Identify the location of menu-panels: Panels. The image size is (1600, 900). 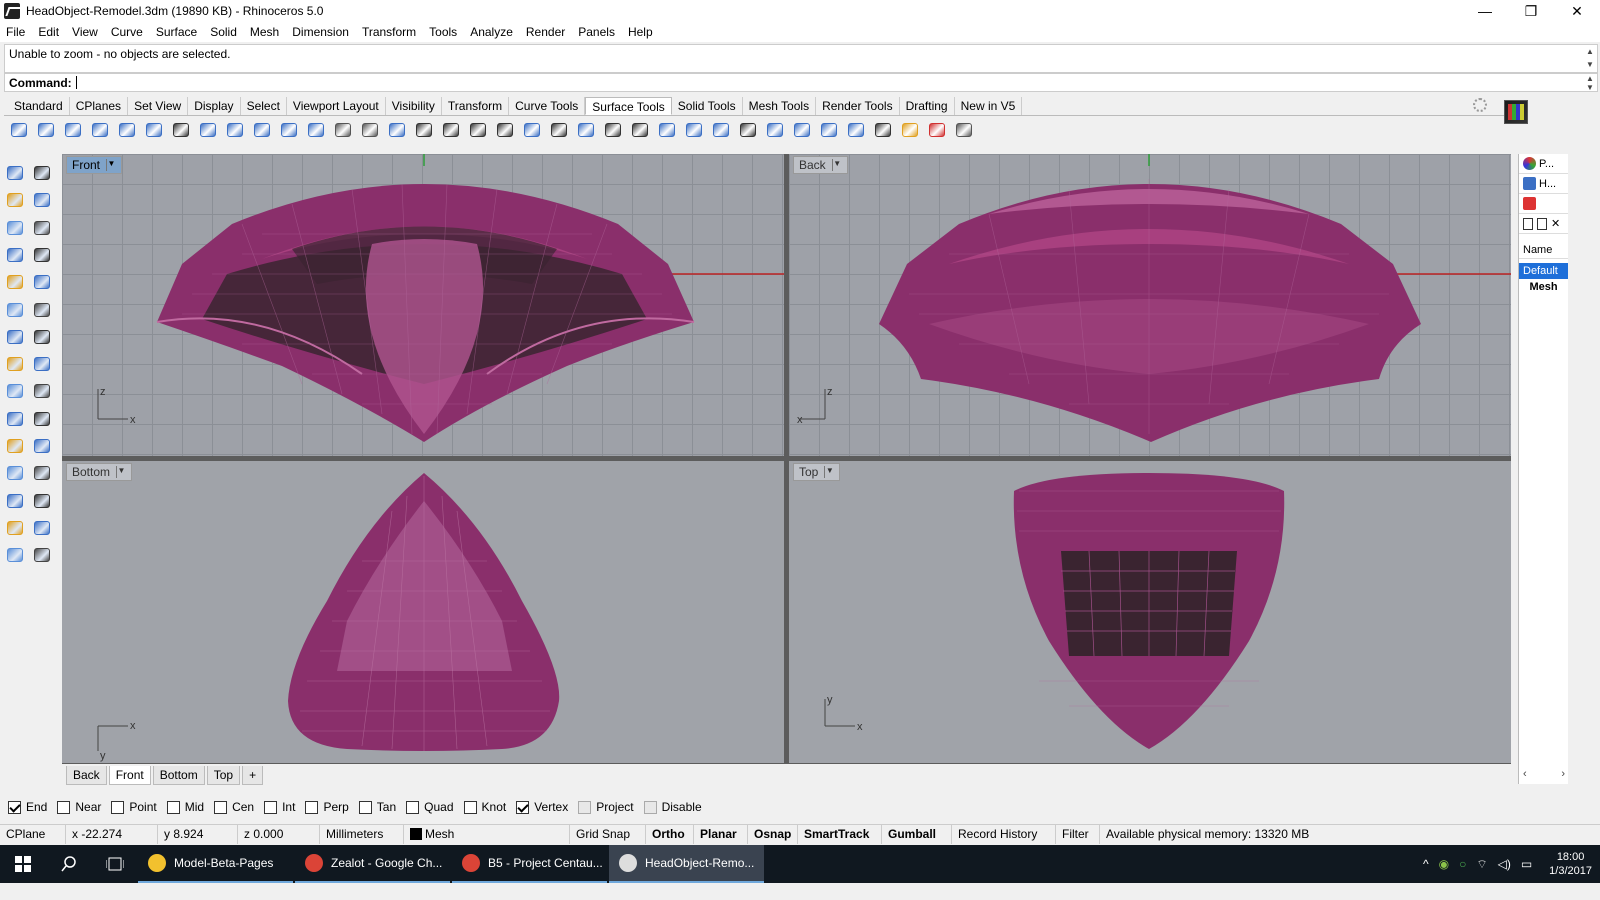
(596, 32).